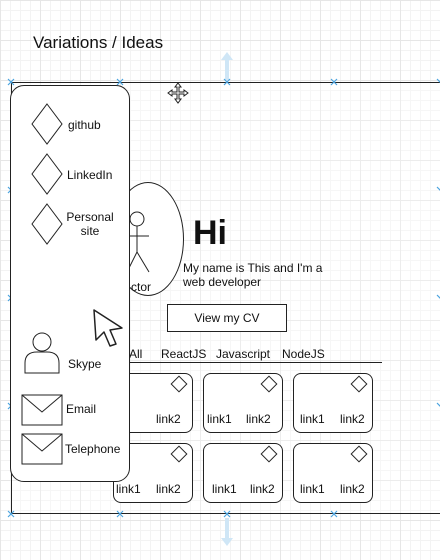 Image resolution: width=440 pixels, height=560 pixels. I want to click on tab-javascript: Javascript, so click(243, 354).